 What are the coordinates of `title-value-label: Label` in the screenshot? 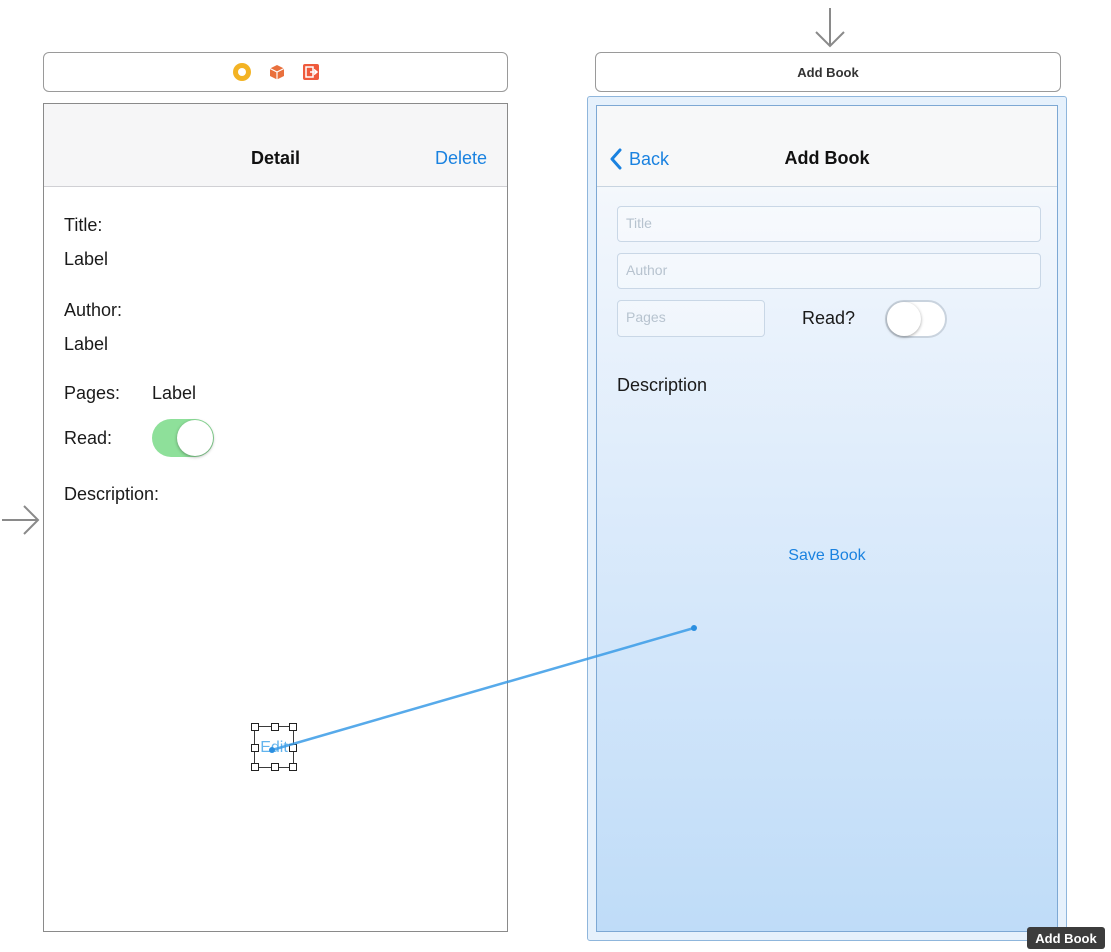 It's located at (86, 259).